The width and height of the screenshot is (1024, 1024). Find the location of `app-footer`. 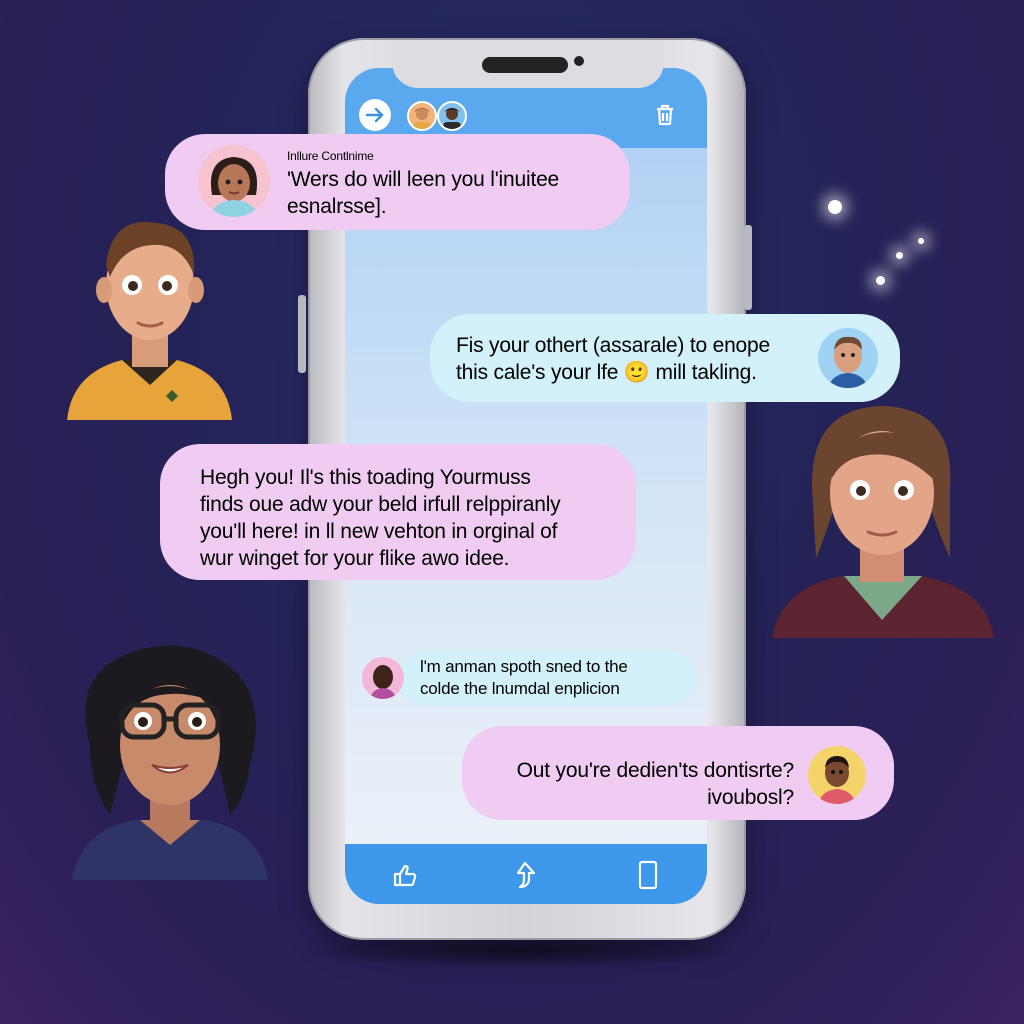

app-footer is located at coordinates (526, 874).